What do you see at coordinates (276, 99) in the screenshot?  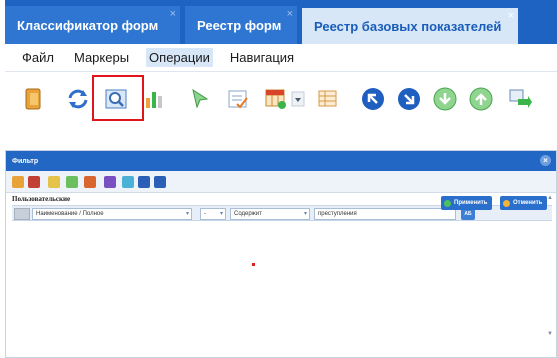 I see `table-add-icon` at bounding box center [276, 99].